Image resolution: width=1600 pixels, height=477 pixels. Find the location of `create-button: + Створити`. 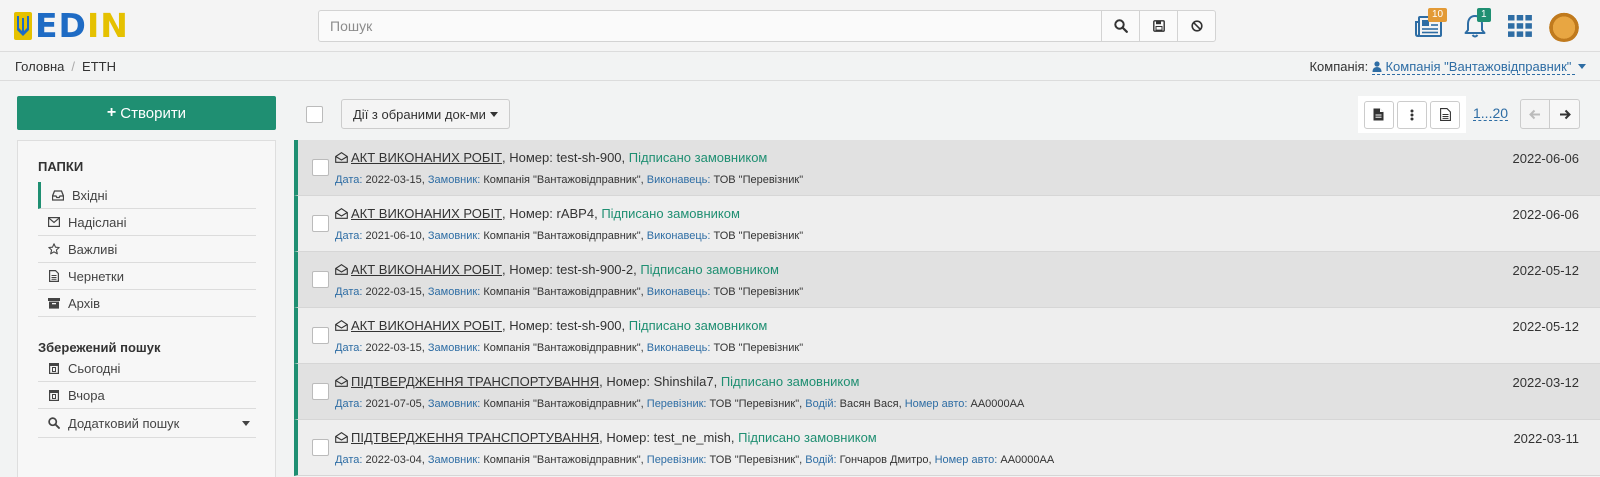

create-button: + Створити is located at coordinates (146, 113).